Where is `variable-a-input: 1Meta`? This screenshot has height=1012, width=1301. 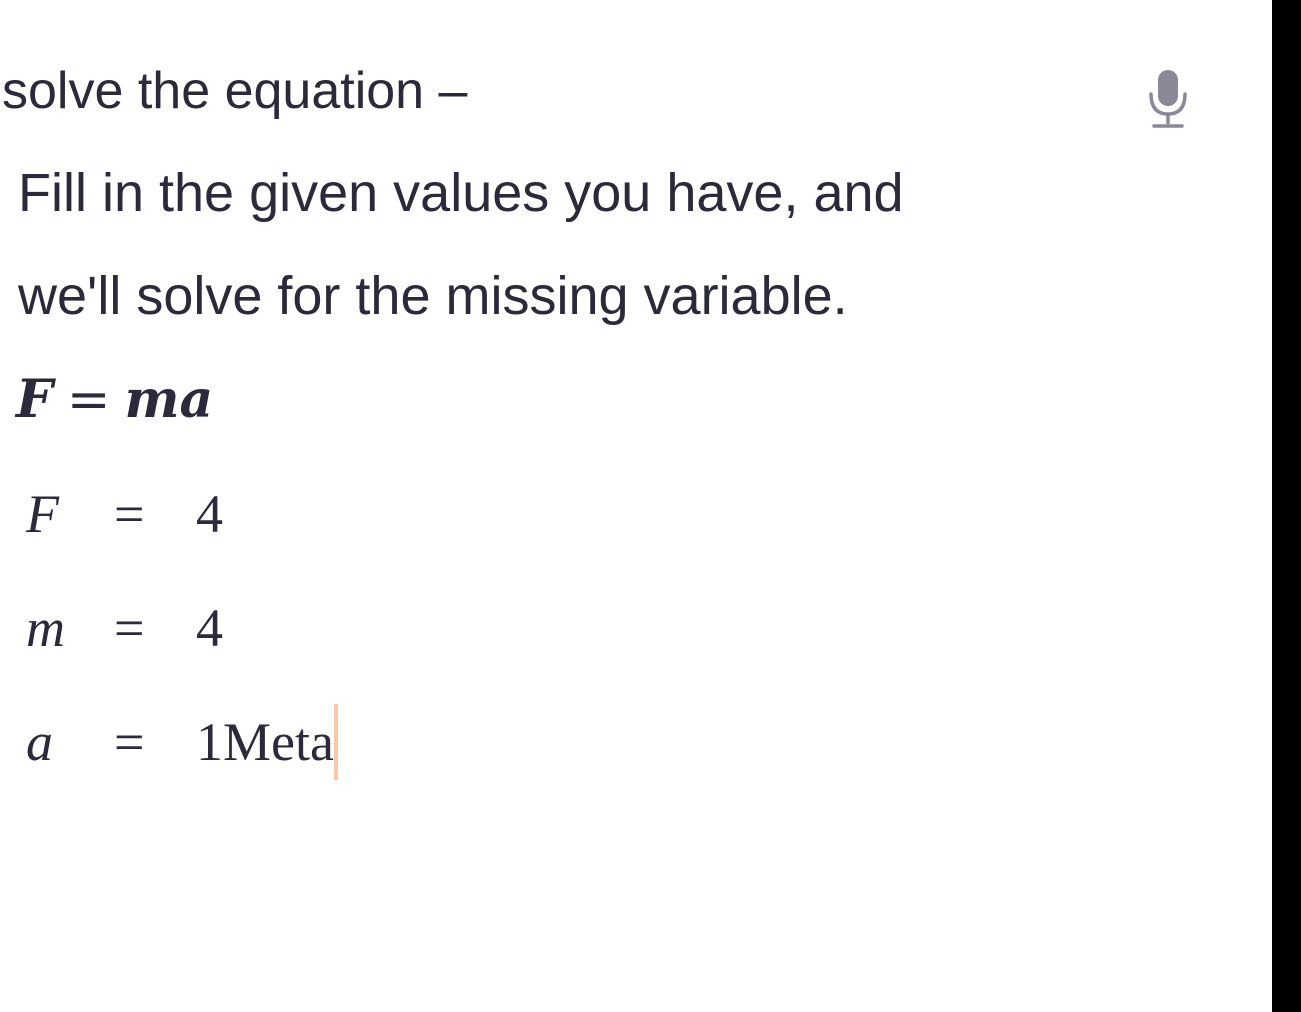
variable-a-input: 1Meta is located at coordinates (436, 742).